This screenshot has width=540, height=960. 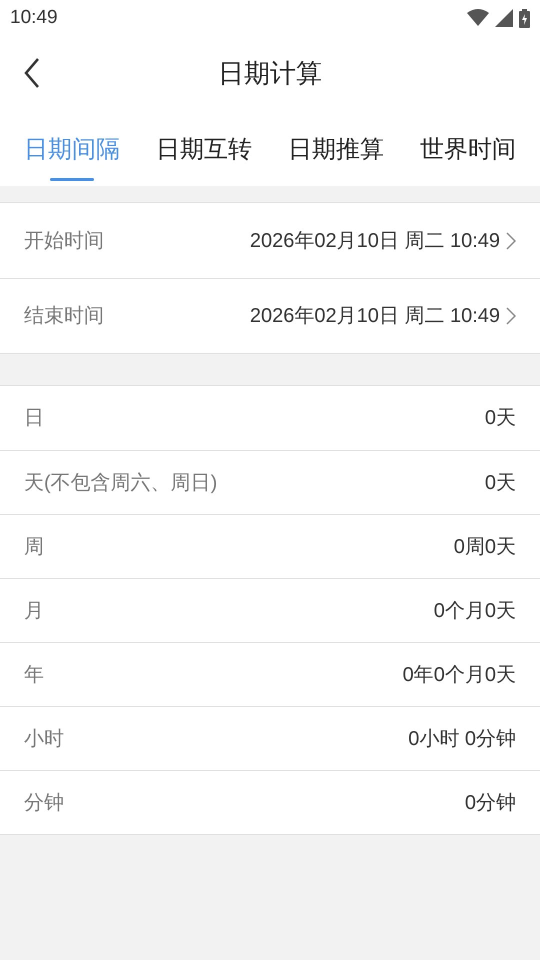 What do you see at coordinates (270, 240) in the screenshot?
I see `time-row: 开始时间 2026年02月10日 周二 10:49` at bounding box center [270, 240].